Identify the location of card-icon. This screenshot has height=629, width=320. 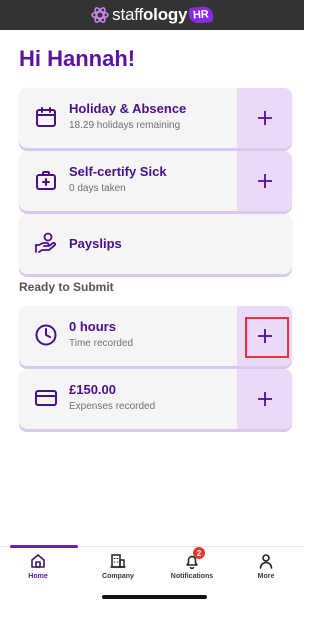
(46, 398).